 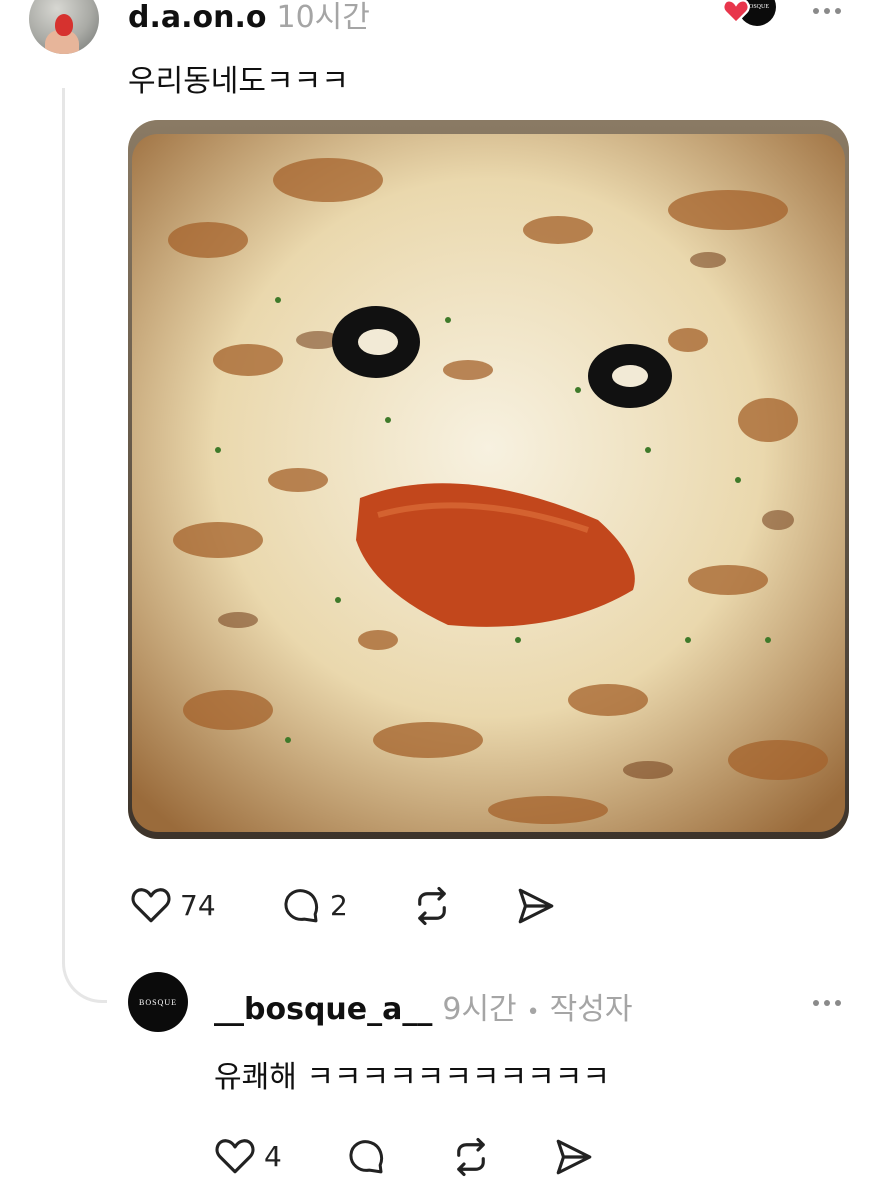 I want to click on avatar-logo-text: BOSQUE, so click(x=157, y=1002).